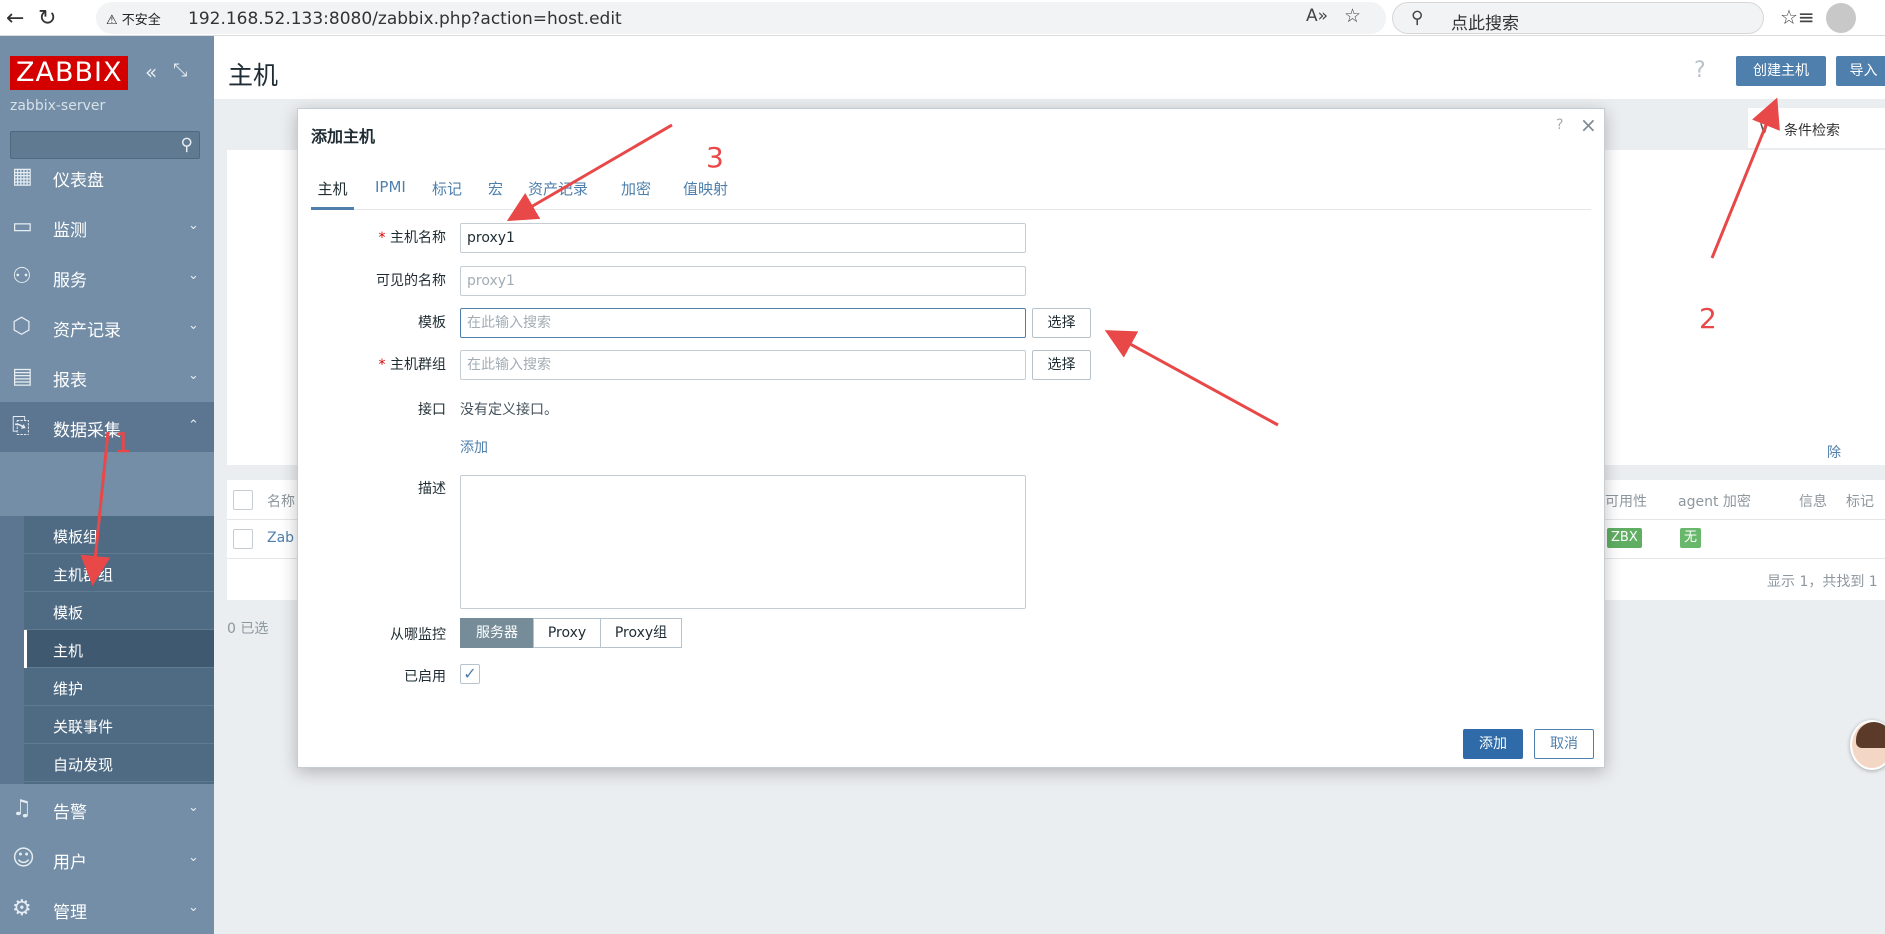  Describe the element at coordinates (1691, 538) in the screenshot. I see `encryption-badge: 无` at that location.